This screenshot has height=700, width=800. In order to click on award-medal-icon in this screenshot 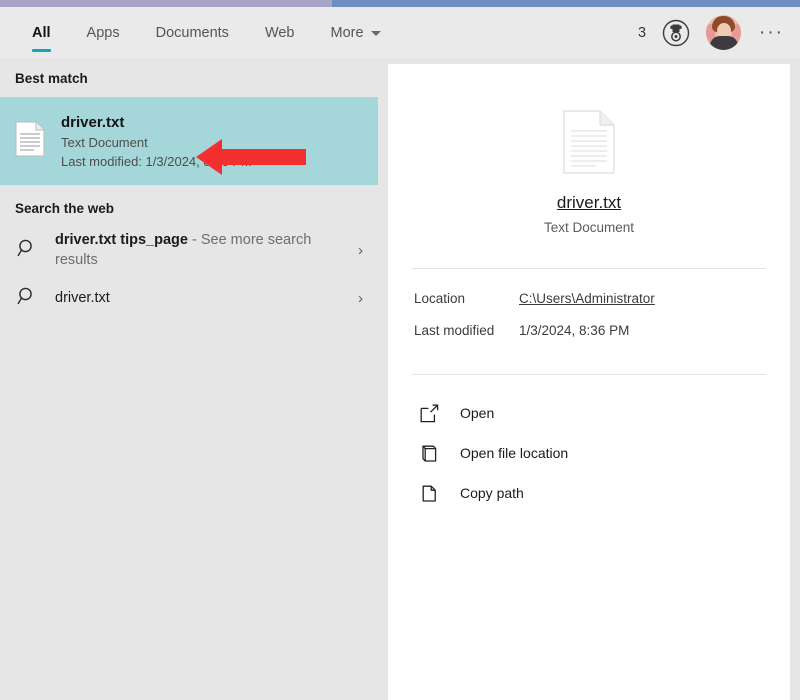, I will do `click(676, 33)`.